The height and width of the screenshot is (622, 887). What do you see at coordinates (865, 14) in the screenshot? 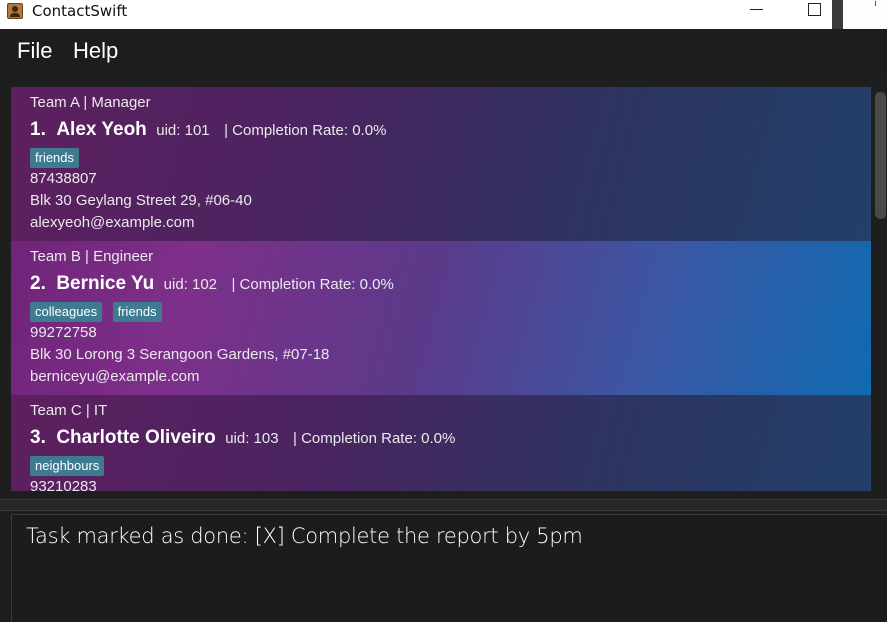
I see `background-window` at bounding box center [865, 14].